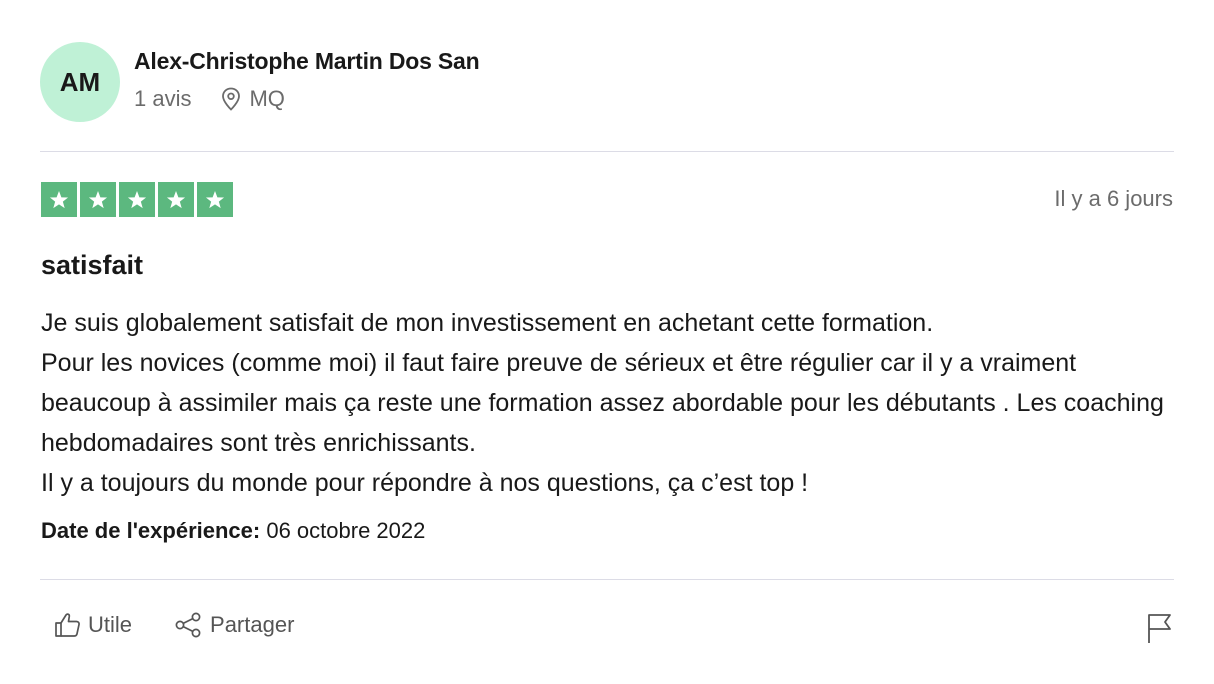 Image resolution: width=1214 pixels, height=684 pixels. I want to click on useful-button: Utile, so click(93, 625).